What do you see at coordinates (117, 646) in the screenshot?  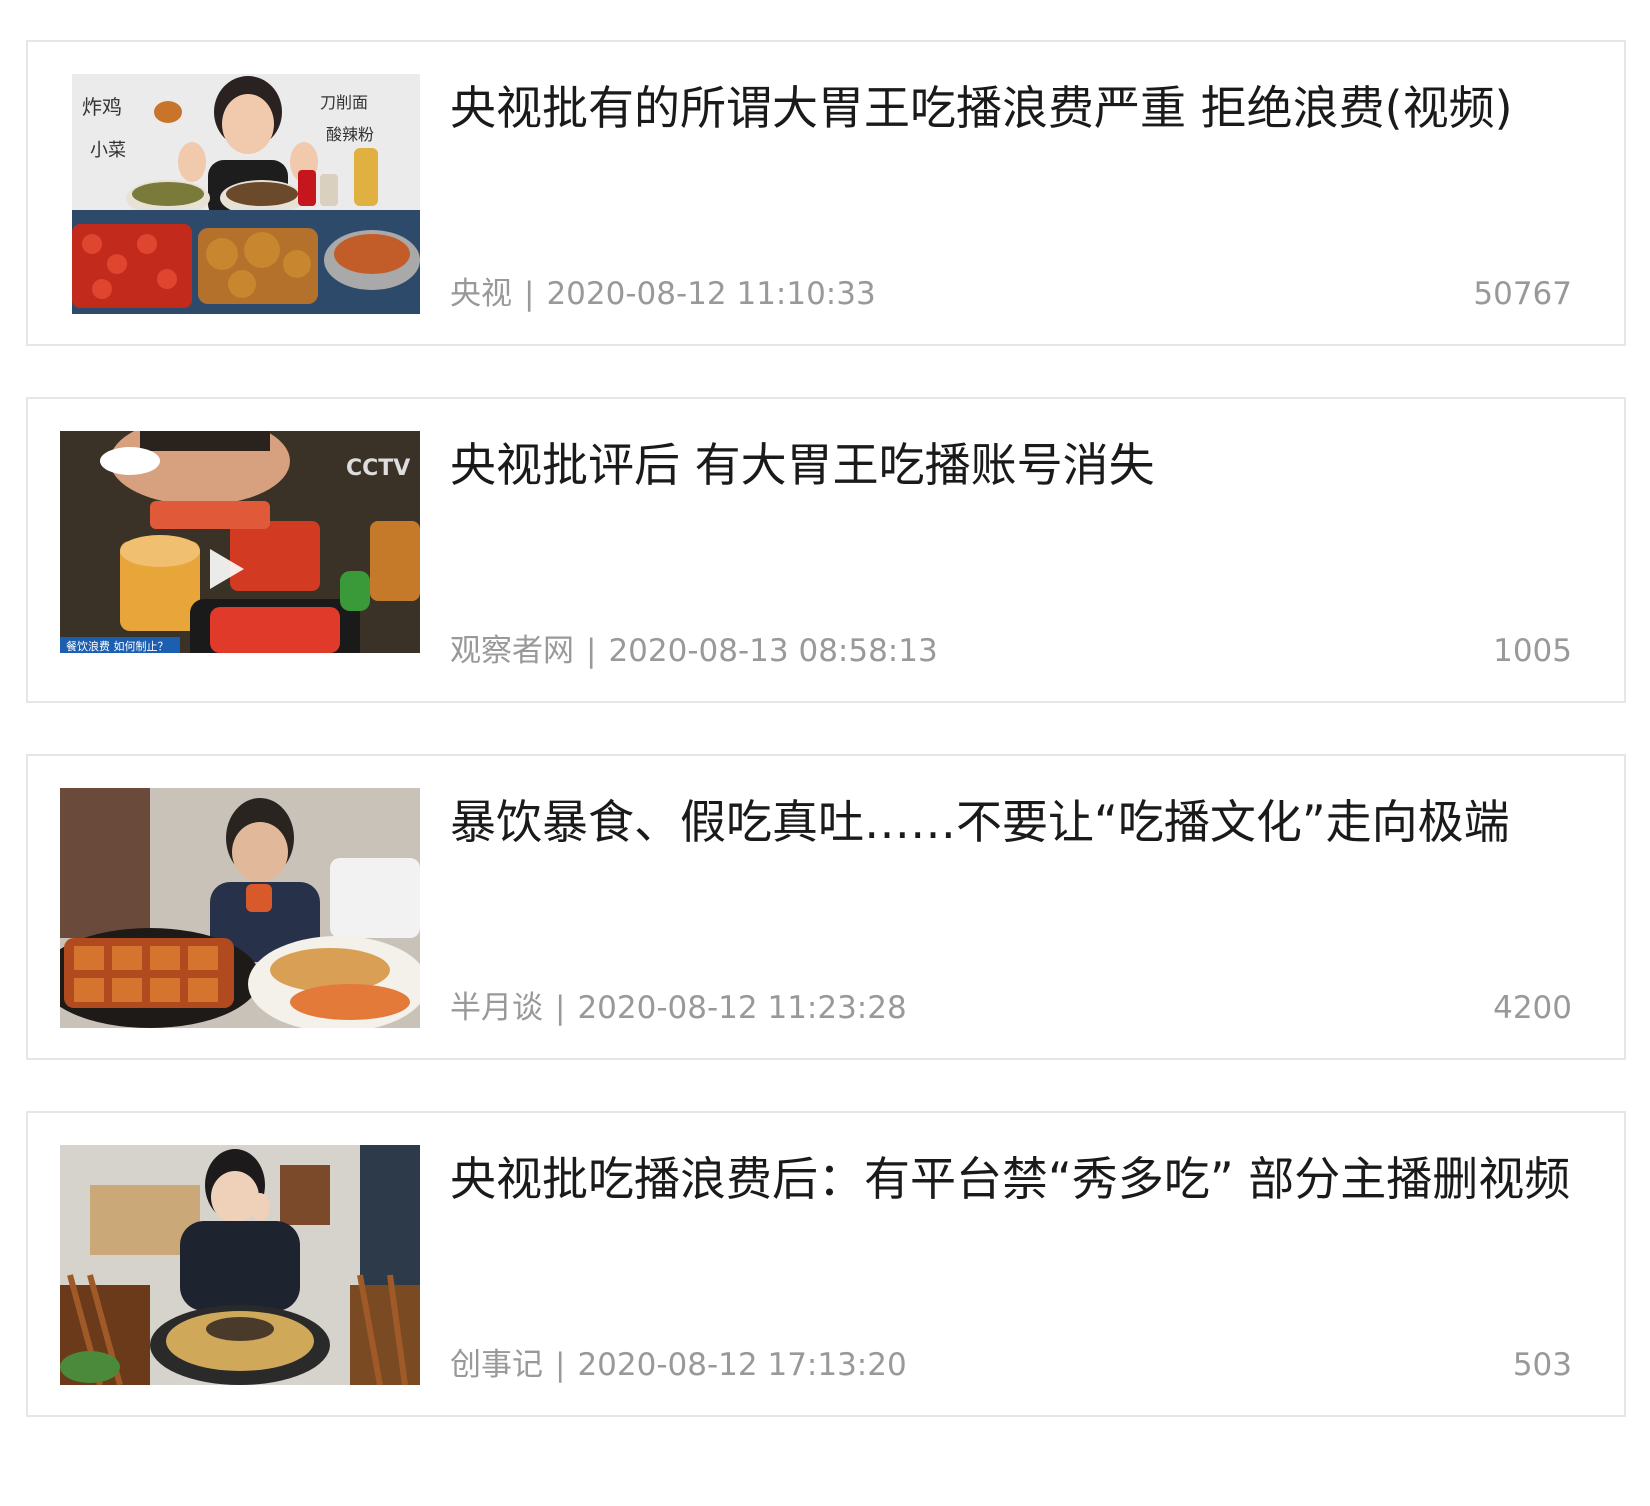 I see `svg-text: 餐饮浪费 如何制止？` at bounding box center [117, 646].